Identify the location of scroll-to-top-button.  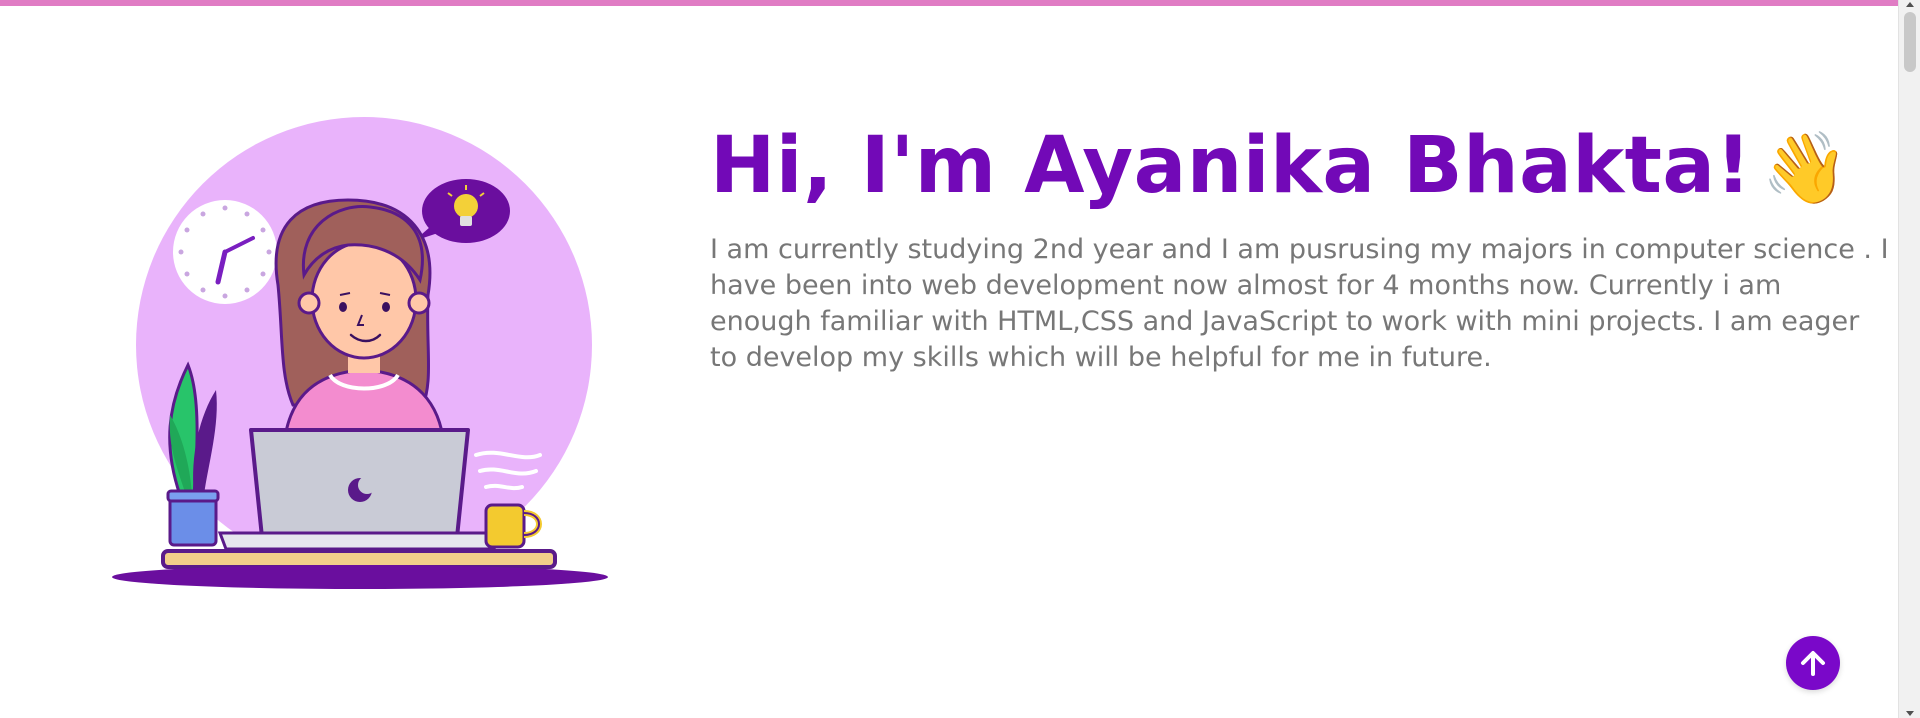
(1813, 663).